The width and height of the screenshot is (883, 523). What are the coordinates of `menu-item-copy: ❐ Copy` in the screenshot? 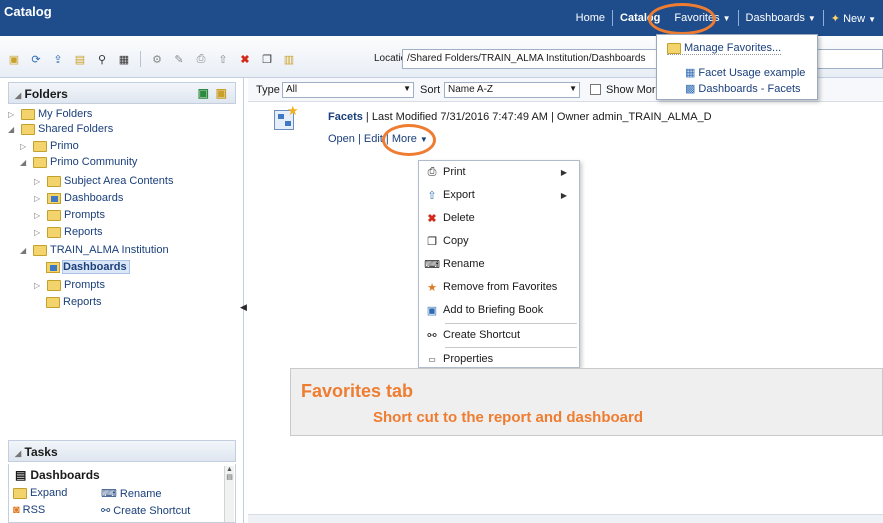 It's located at (447, 241).